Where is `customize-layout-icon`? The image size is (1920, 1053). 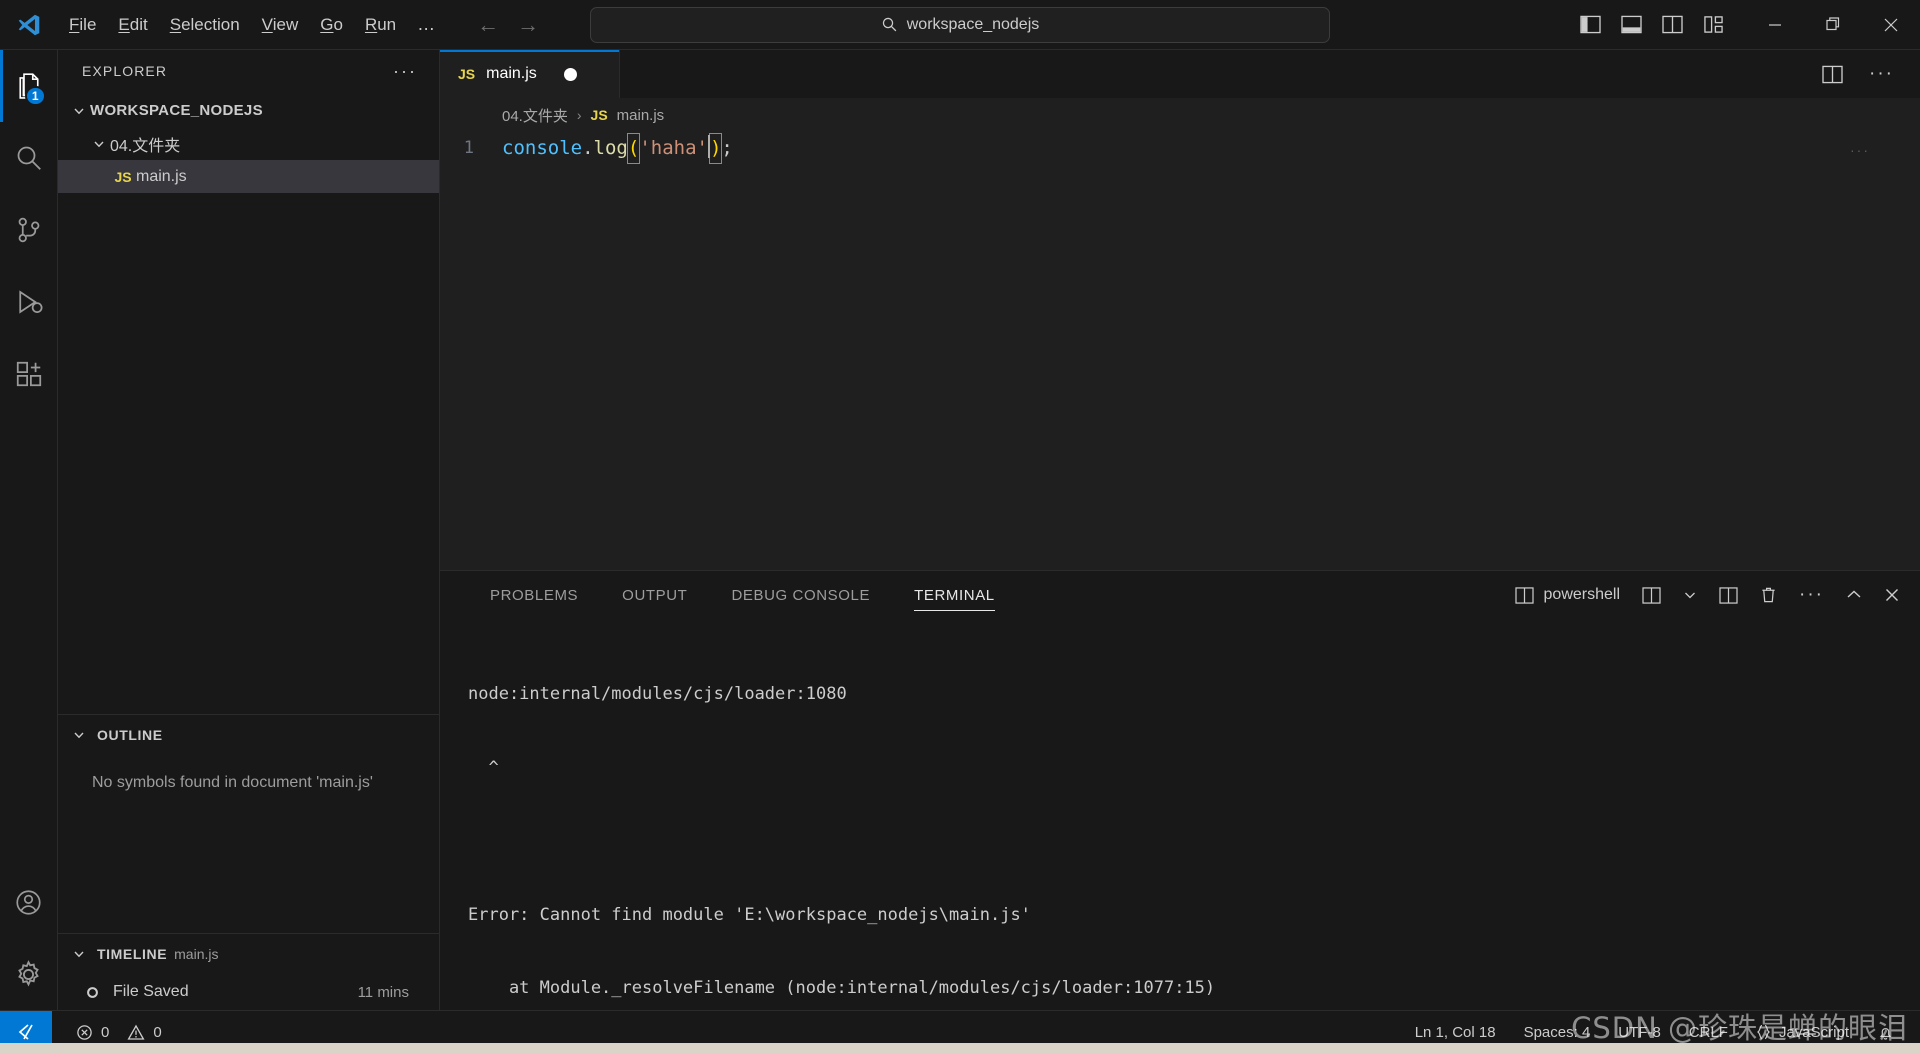 customize-layout-icon is located at coordinates (1713, 24).